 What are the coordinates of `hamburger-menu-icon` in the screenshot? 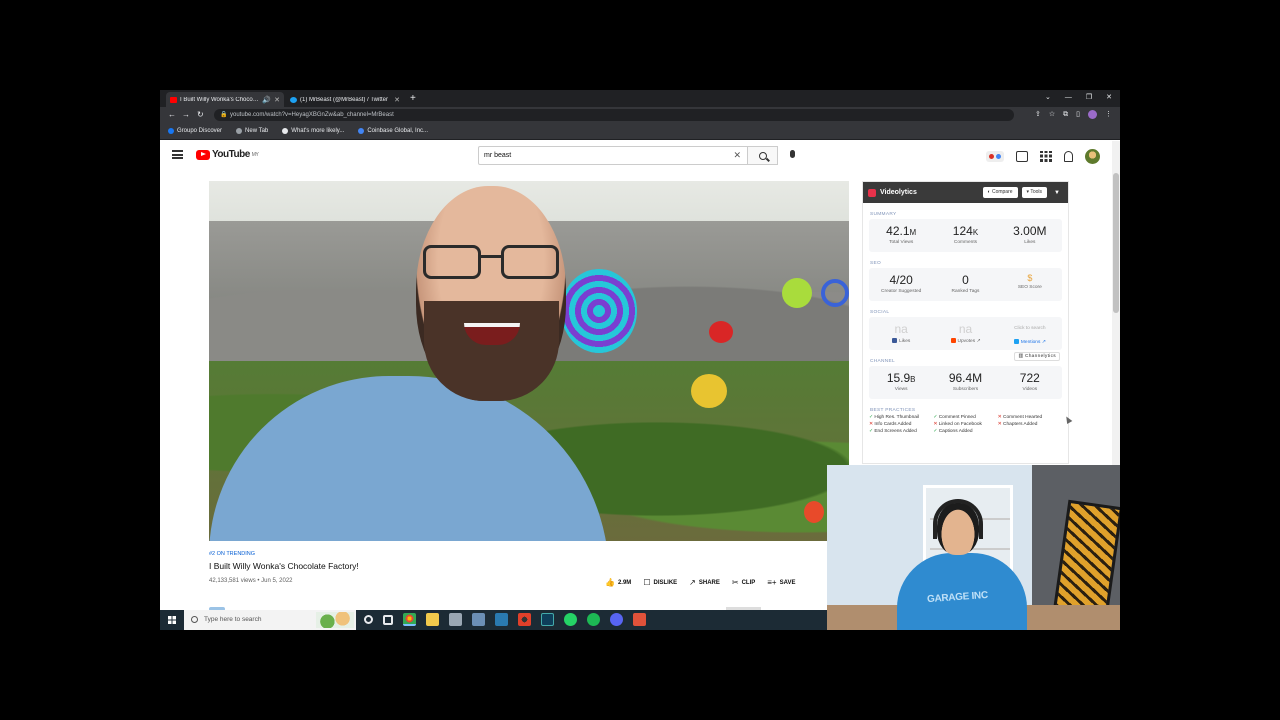 It's located at (177, 154).